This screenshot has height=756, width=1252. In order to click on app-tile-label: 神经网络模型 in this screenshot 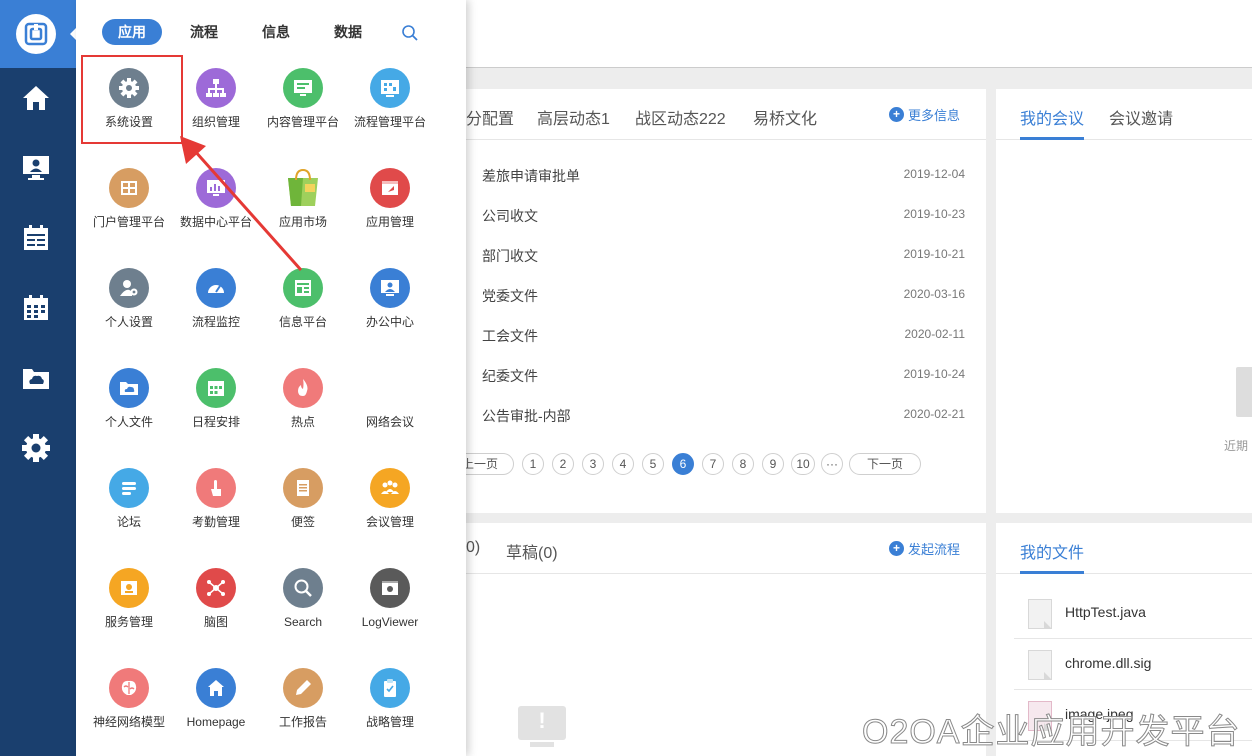, I will do `click(128, 722)`.